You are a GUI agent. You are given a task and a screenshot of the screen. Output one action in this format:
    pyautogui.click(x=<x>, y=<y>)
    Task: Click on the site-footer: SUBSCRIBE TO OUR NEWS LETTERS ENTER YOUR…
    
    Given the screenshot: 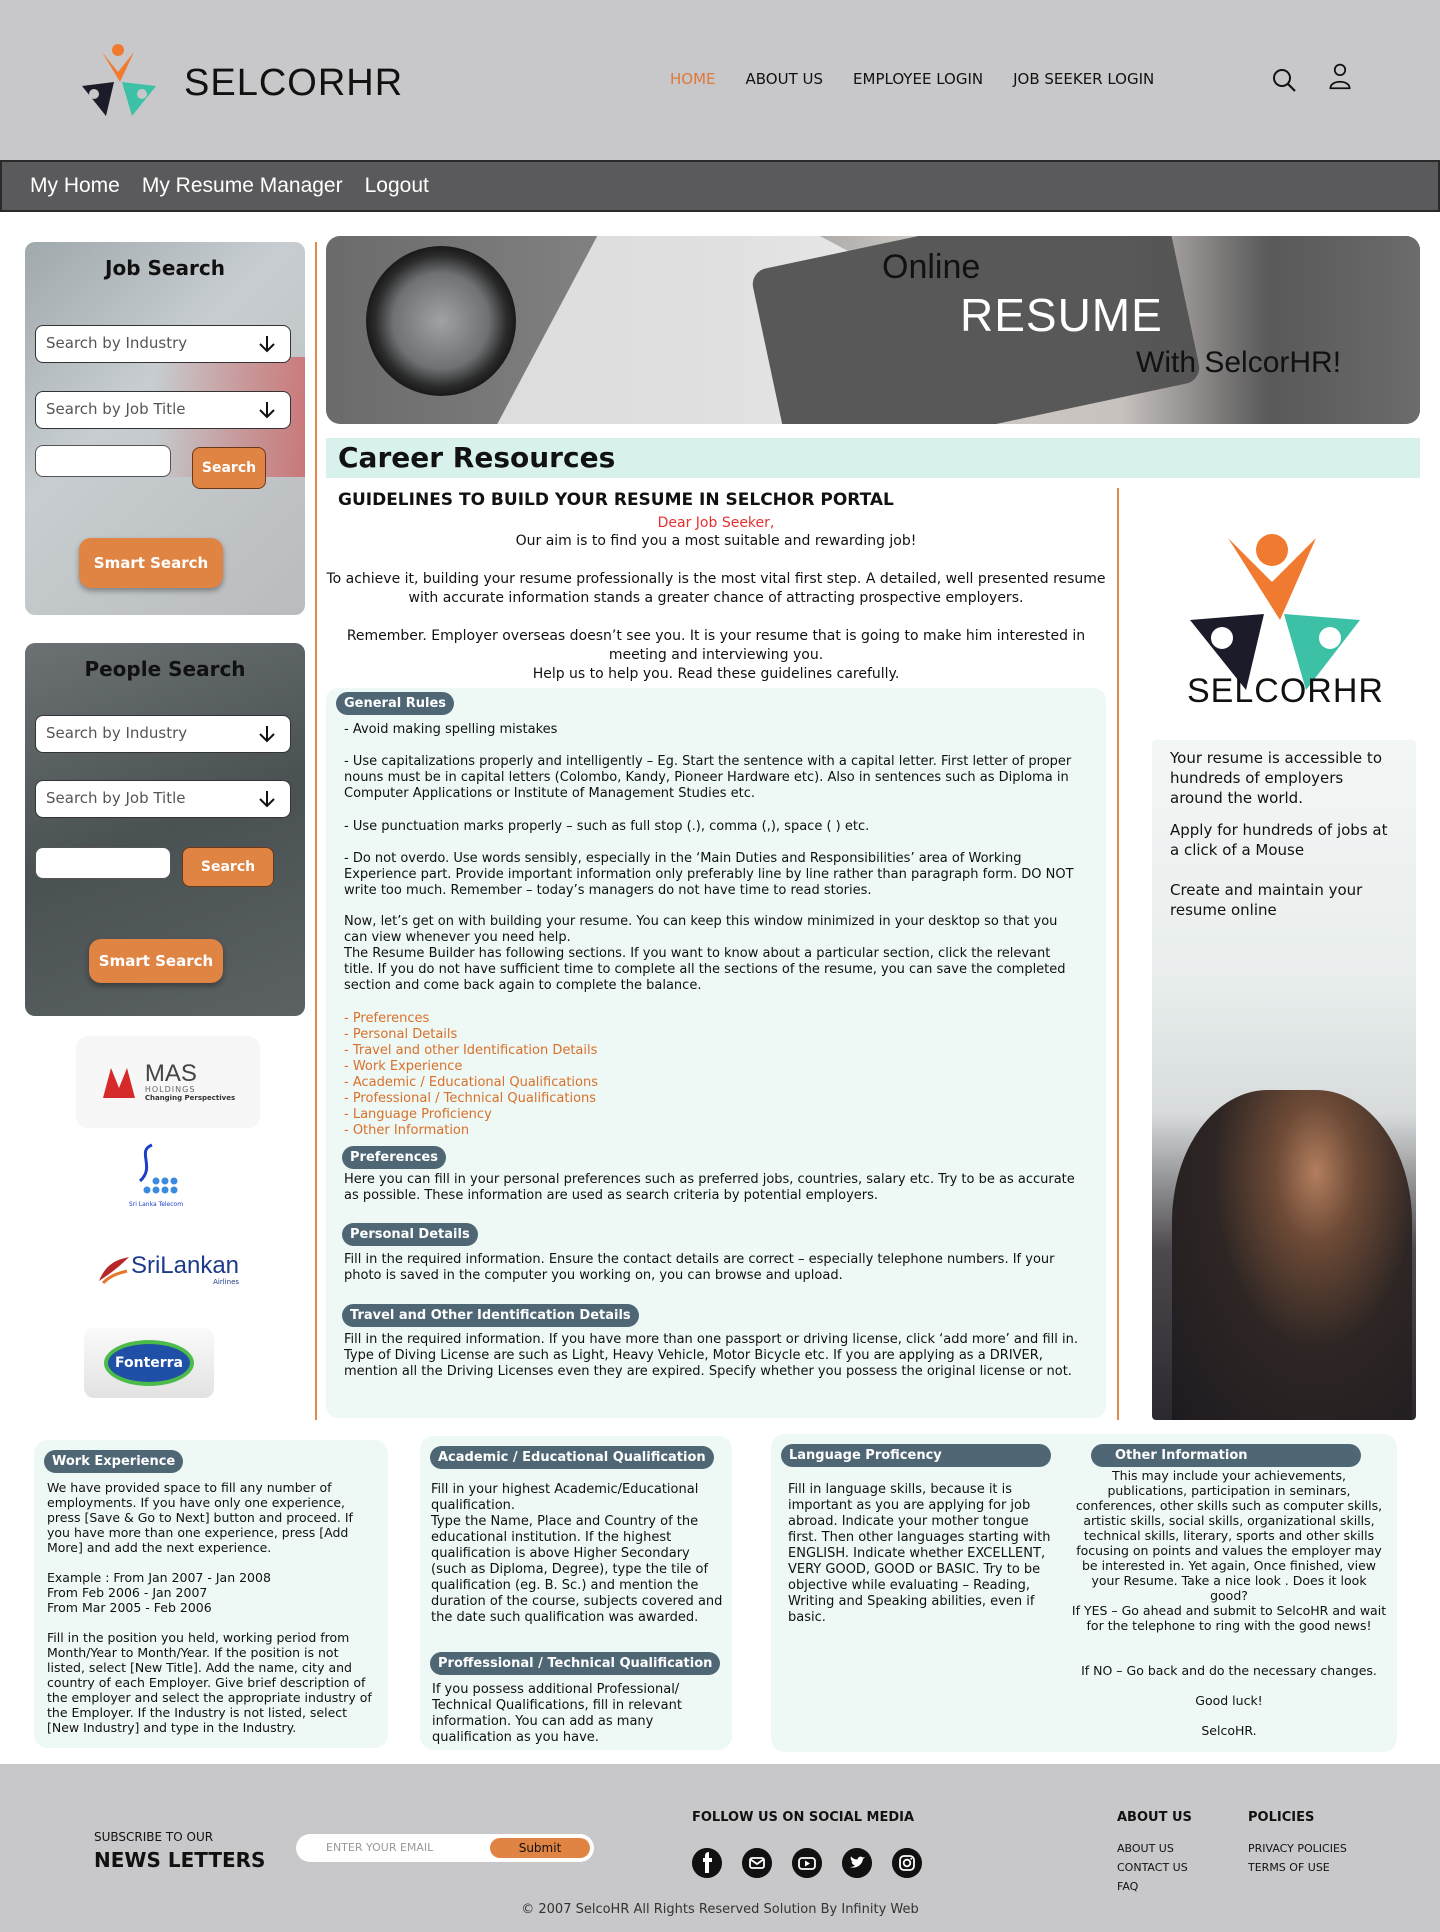 What is the action you would take?
    pyautogui.click(x=720, y=1848)
    